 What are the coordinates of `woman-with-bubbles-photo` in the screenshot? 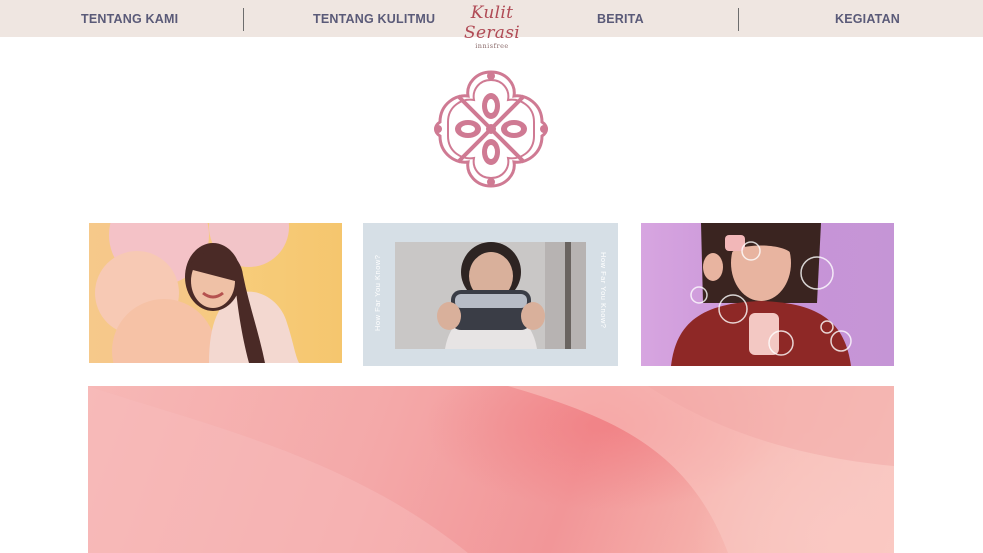 It's located at (761, 294).